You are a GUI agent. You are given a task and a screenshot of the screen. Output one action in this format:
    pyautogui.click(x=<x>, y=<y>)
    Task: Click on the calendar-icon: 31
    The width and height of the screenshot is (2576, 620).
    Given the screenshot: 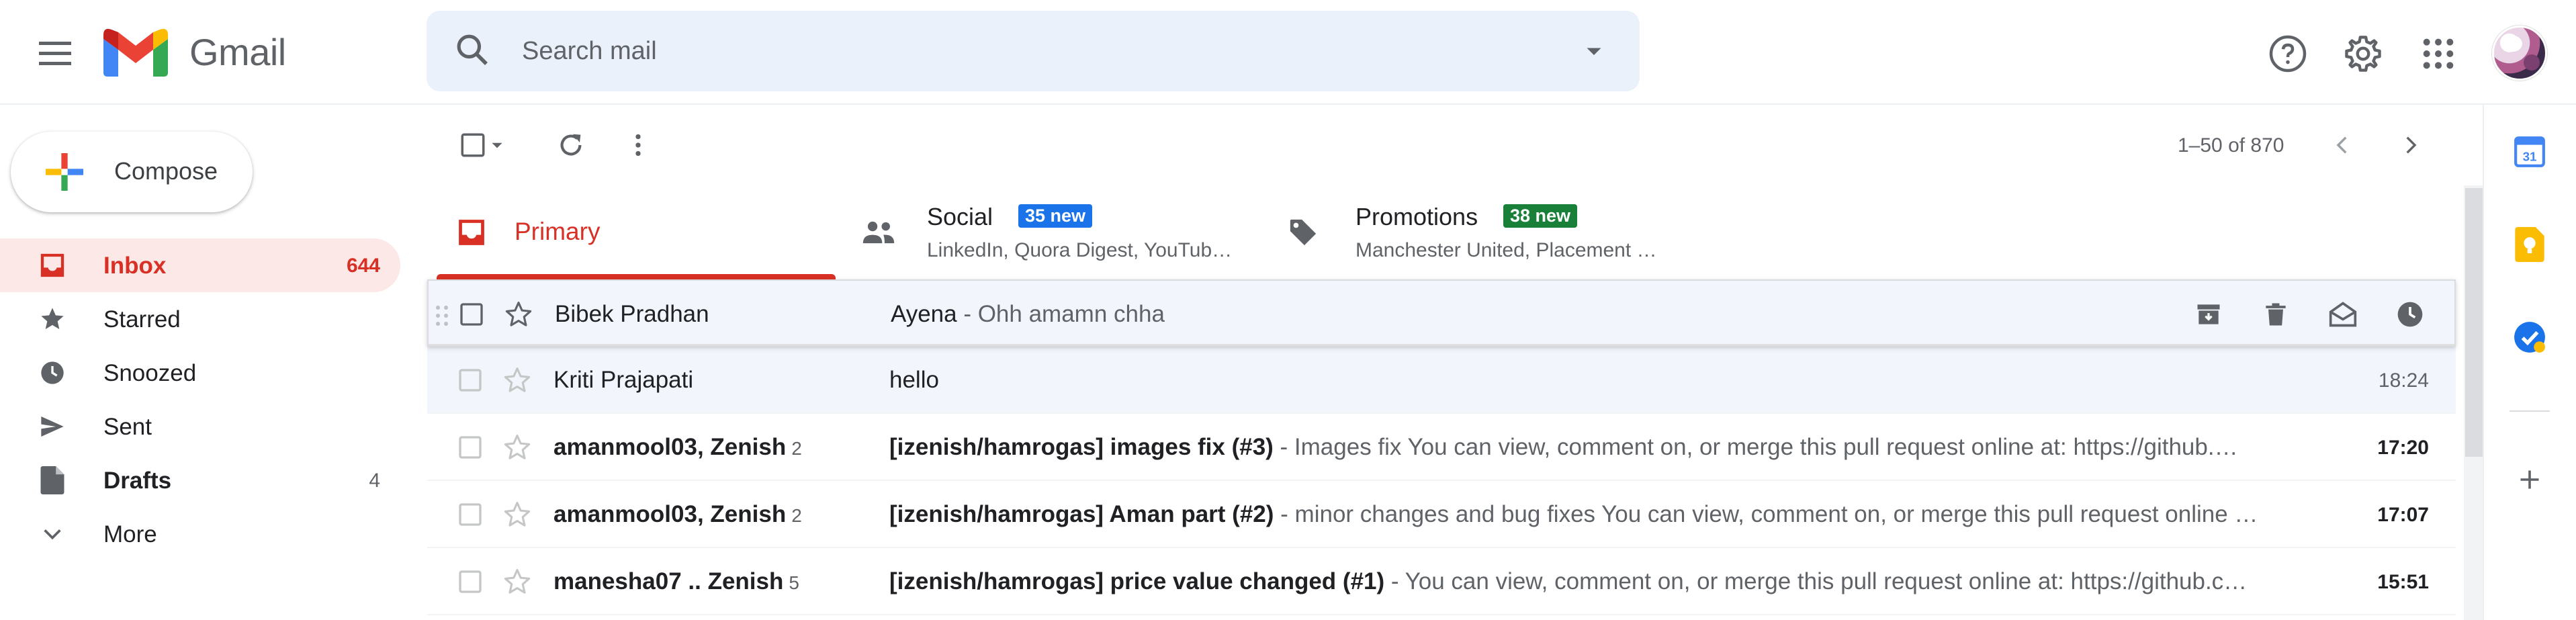 What is the action you would take?
    pyautogui.click(x=2529, y=152)
    